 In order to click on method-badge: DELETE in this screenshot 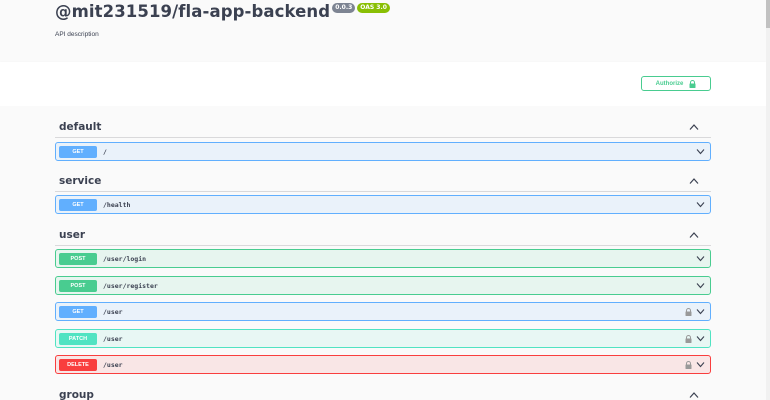, I will do `click(78, 364)`.